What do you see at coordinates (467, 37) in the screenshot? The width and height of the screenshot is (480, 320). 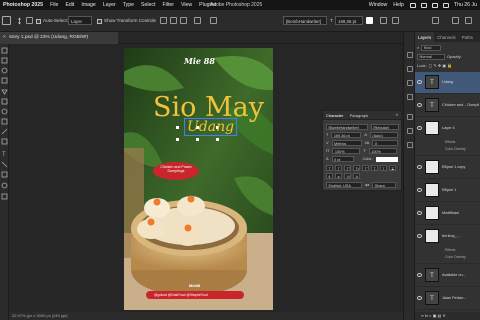 I see `tab-paths: Paths` at bounding box center [467, 37].